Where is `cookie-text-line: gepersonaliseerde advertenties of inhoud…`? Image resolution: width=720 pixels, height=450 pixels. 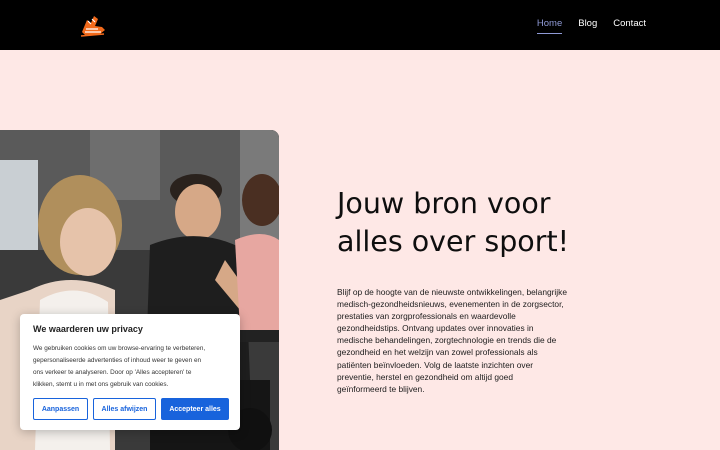
cookie-text-line: gepersonaliseerde advertenties of inhoud… is located at coordinates (117, 360).